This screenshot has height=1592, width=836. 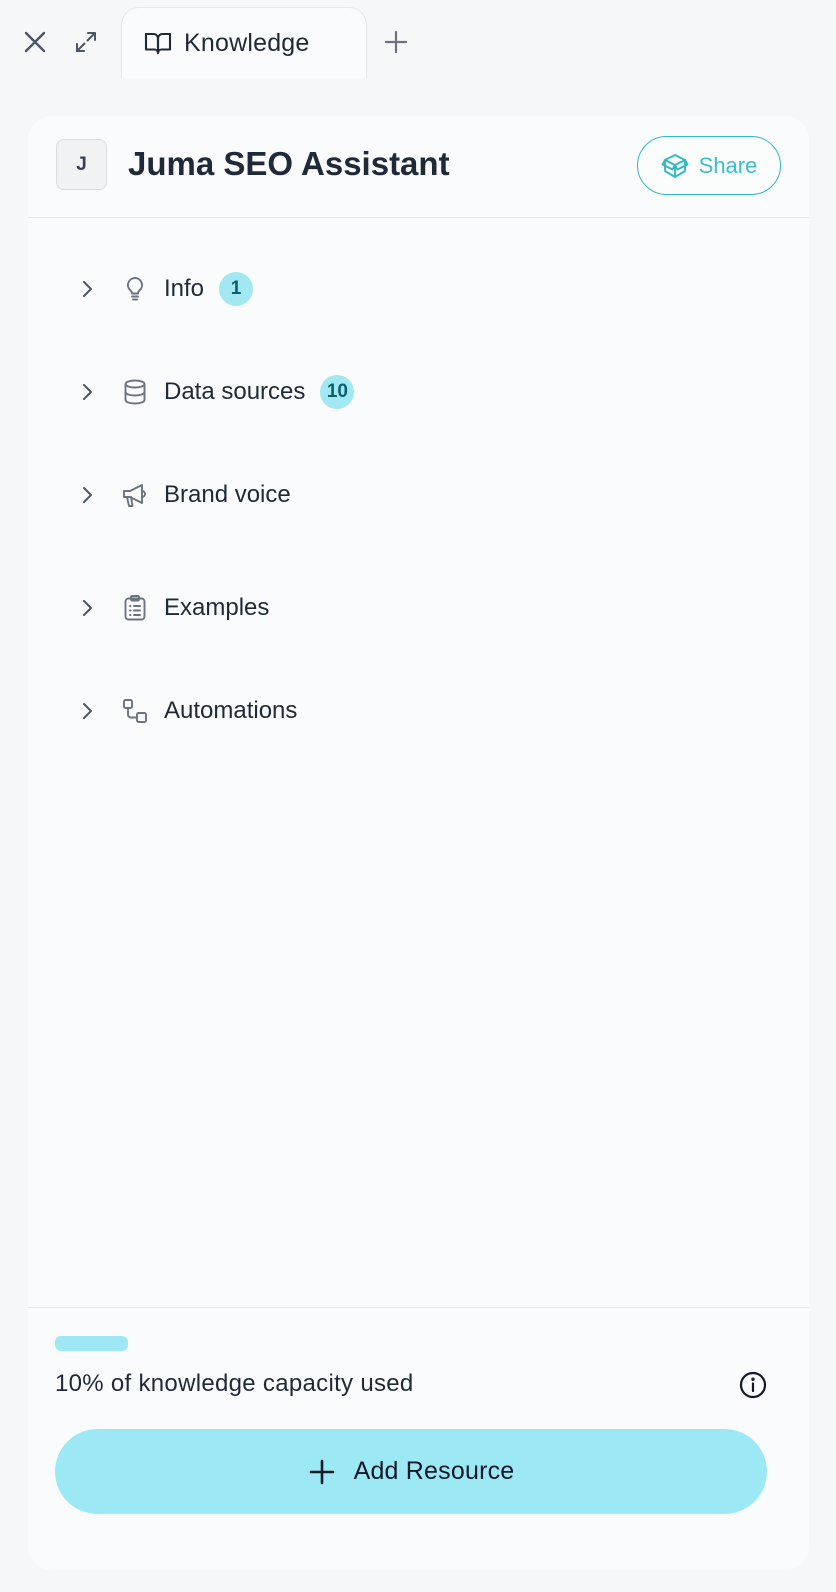 I want to click on section-brand-voice: Brand voice, so click(x=181, y=495).